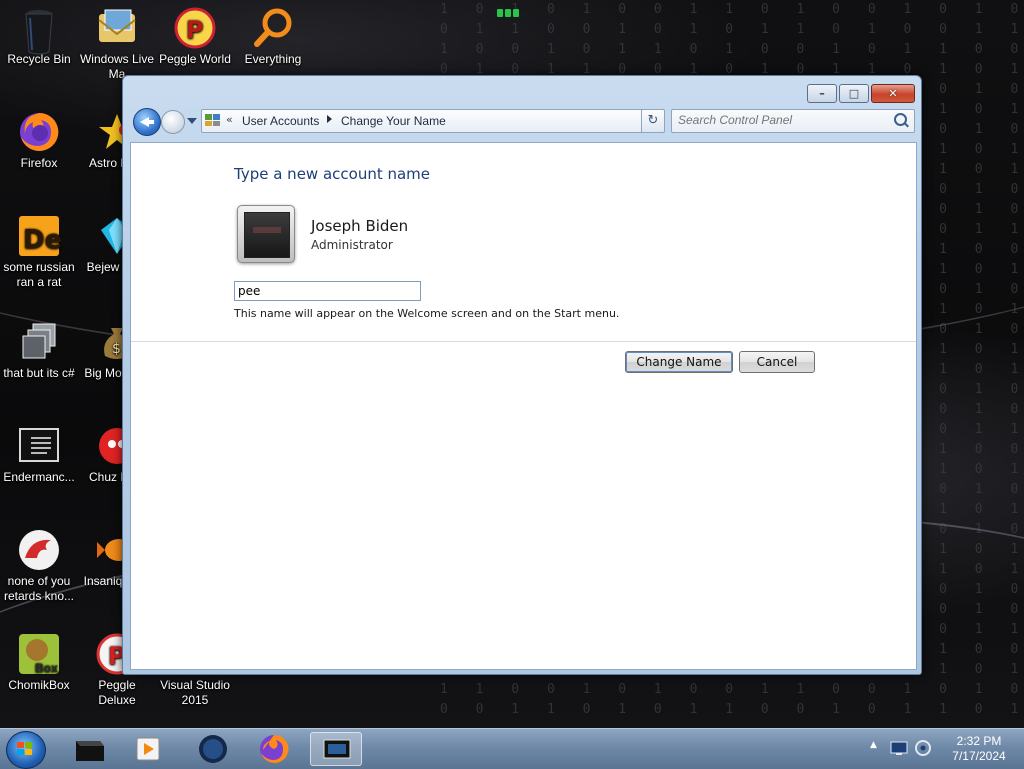 The width and height of the screenshot is (1024, 769). I want to click on desktop-icon-chomikbox: Box ChomikBox, so click(39, 662).